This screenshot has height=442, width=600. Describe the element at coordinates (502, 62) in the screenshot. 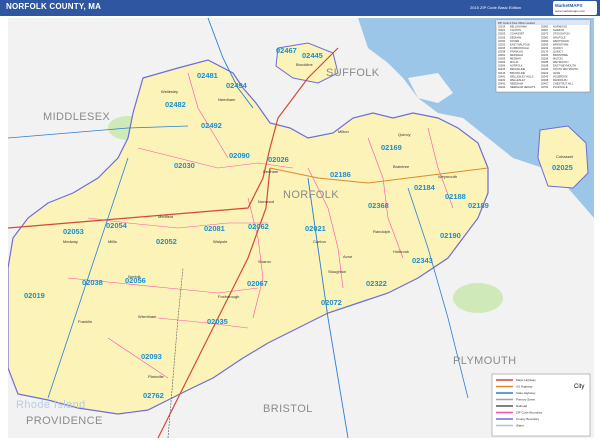

I see `index-zip-cell: 02054` at that location.